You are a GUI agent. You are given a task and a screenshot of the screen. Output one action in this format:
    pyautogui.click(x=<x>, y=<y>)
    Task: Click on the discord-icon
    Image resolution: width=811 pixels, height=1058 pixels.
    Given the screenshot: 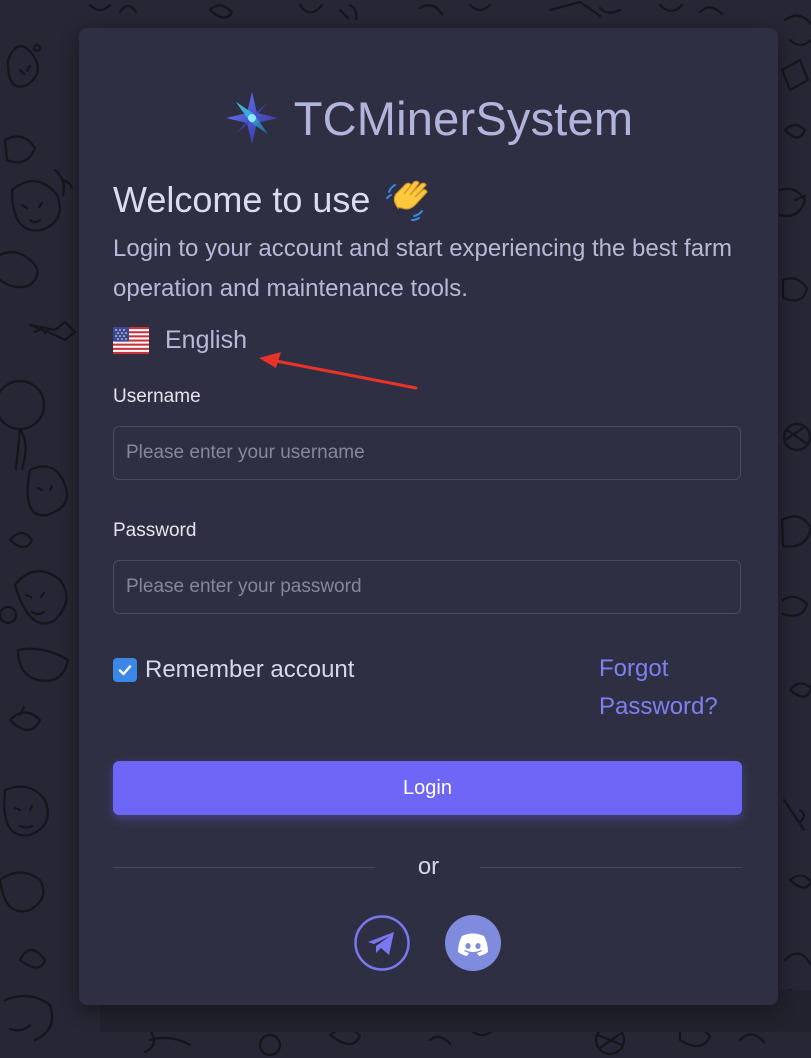 What is the action you would take?
    pyautogui.click(x=473, y=944)
    